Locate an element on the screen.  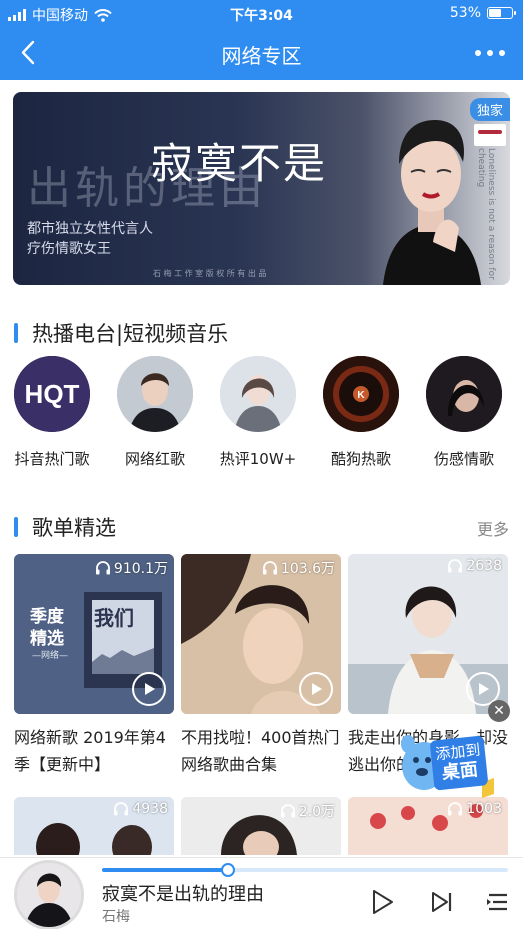
radio-label: 热评10W+ is located at coordinates (258, 459).